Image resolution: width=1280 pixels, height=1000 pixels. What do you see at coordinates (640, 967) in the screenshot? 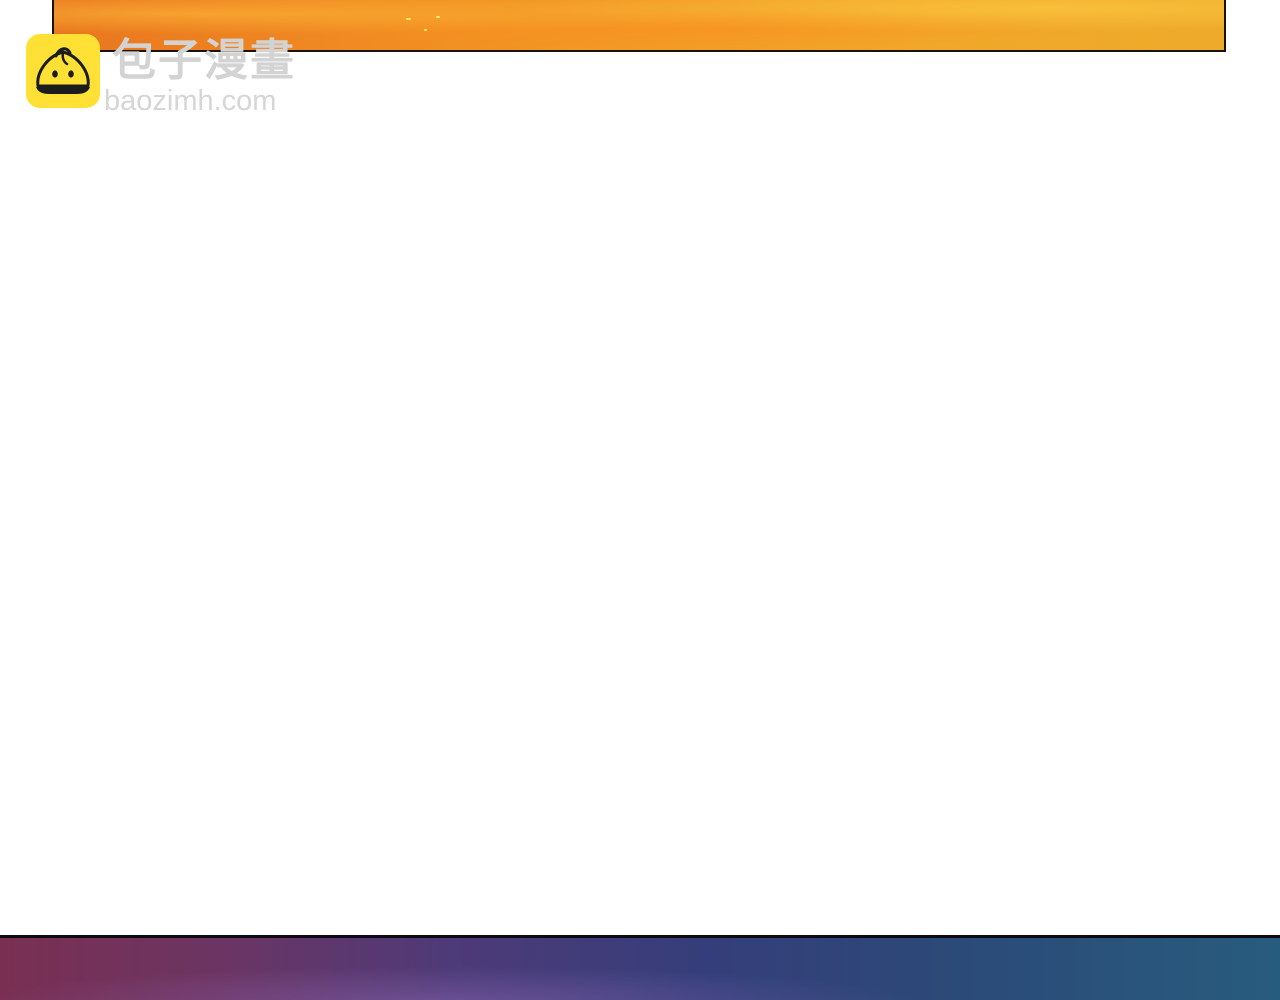
I see `bottom-comic-panel` at bounding box center [640, 967].